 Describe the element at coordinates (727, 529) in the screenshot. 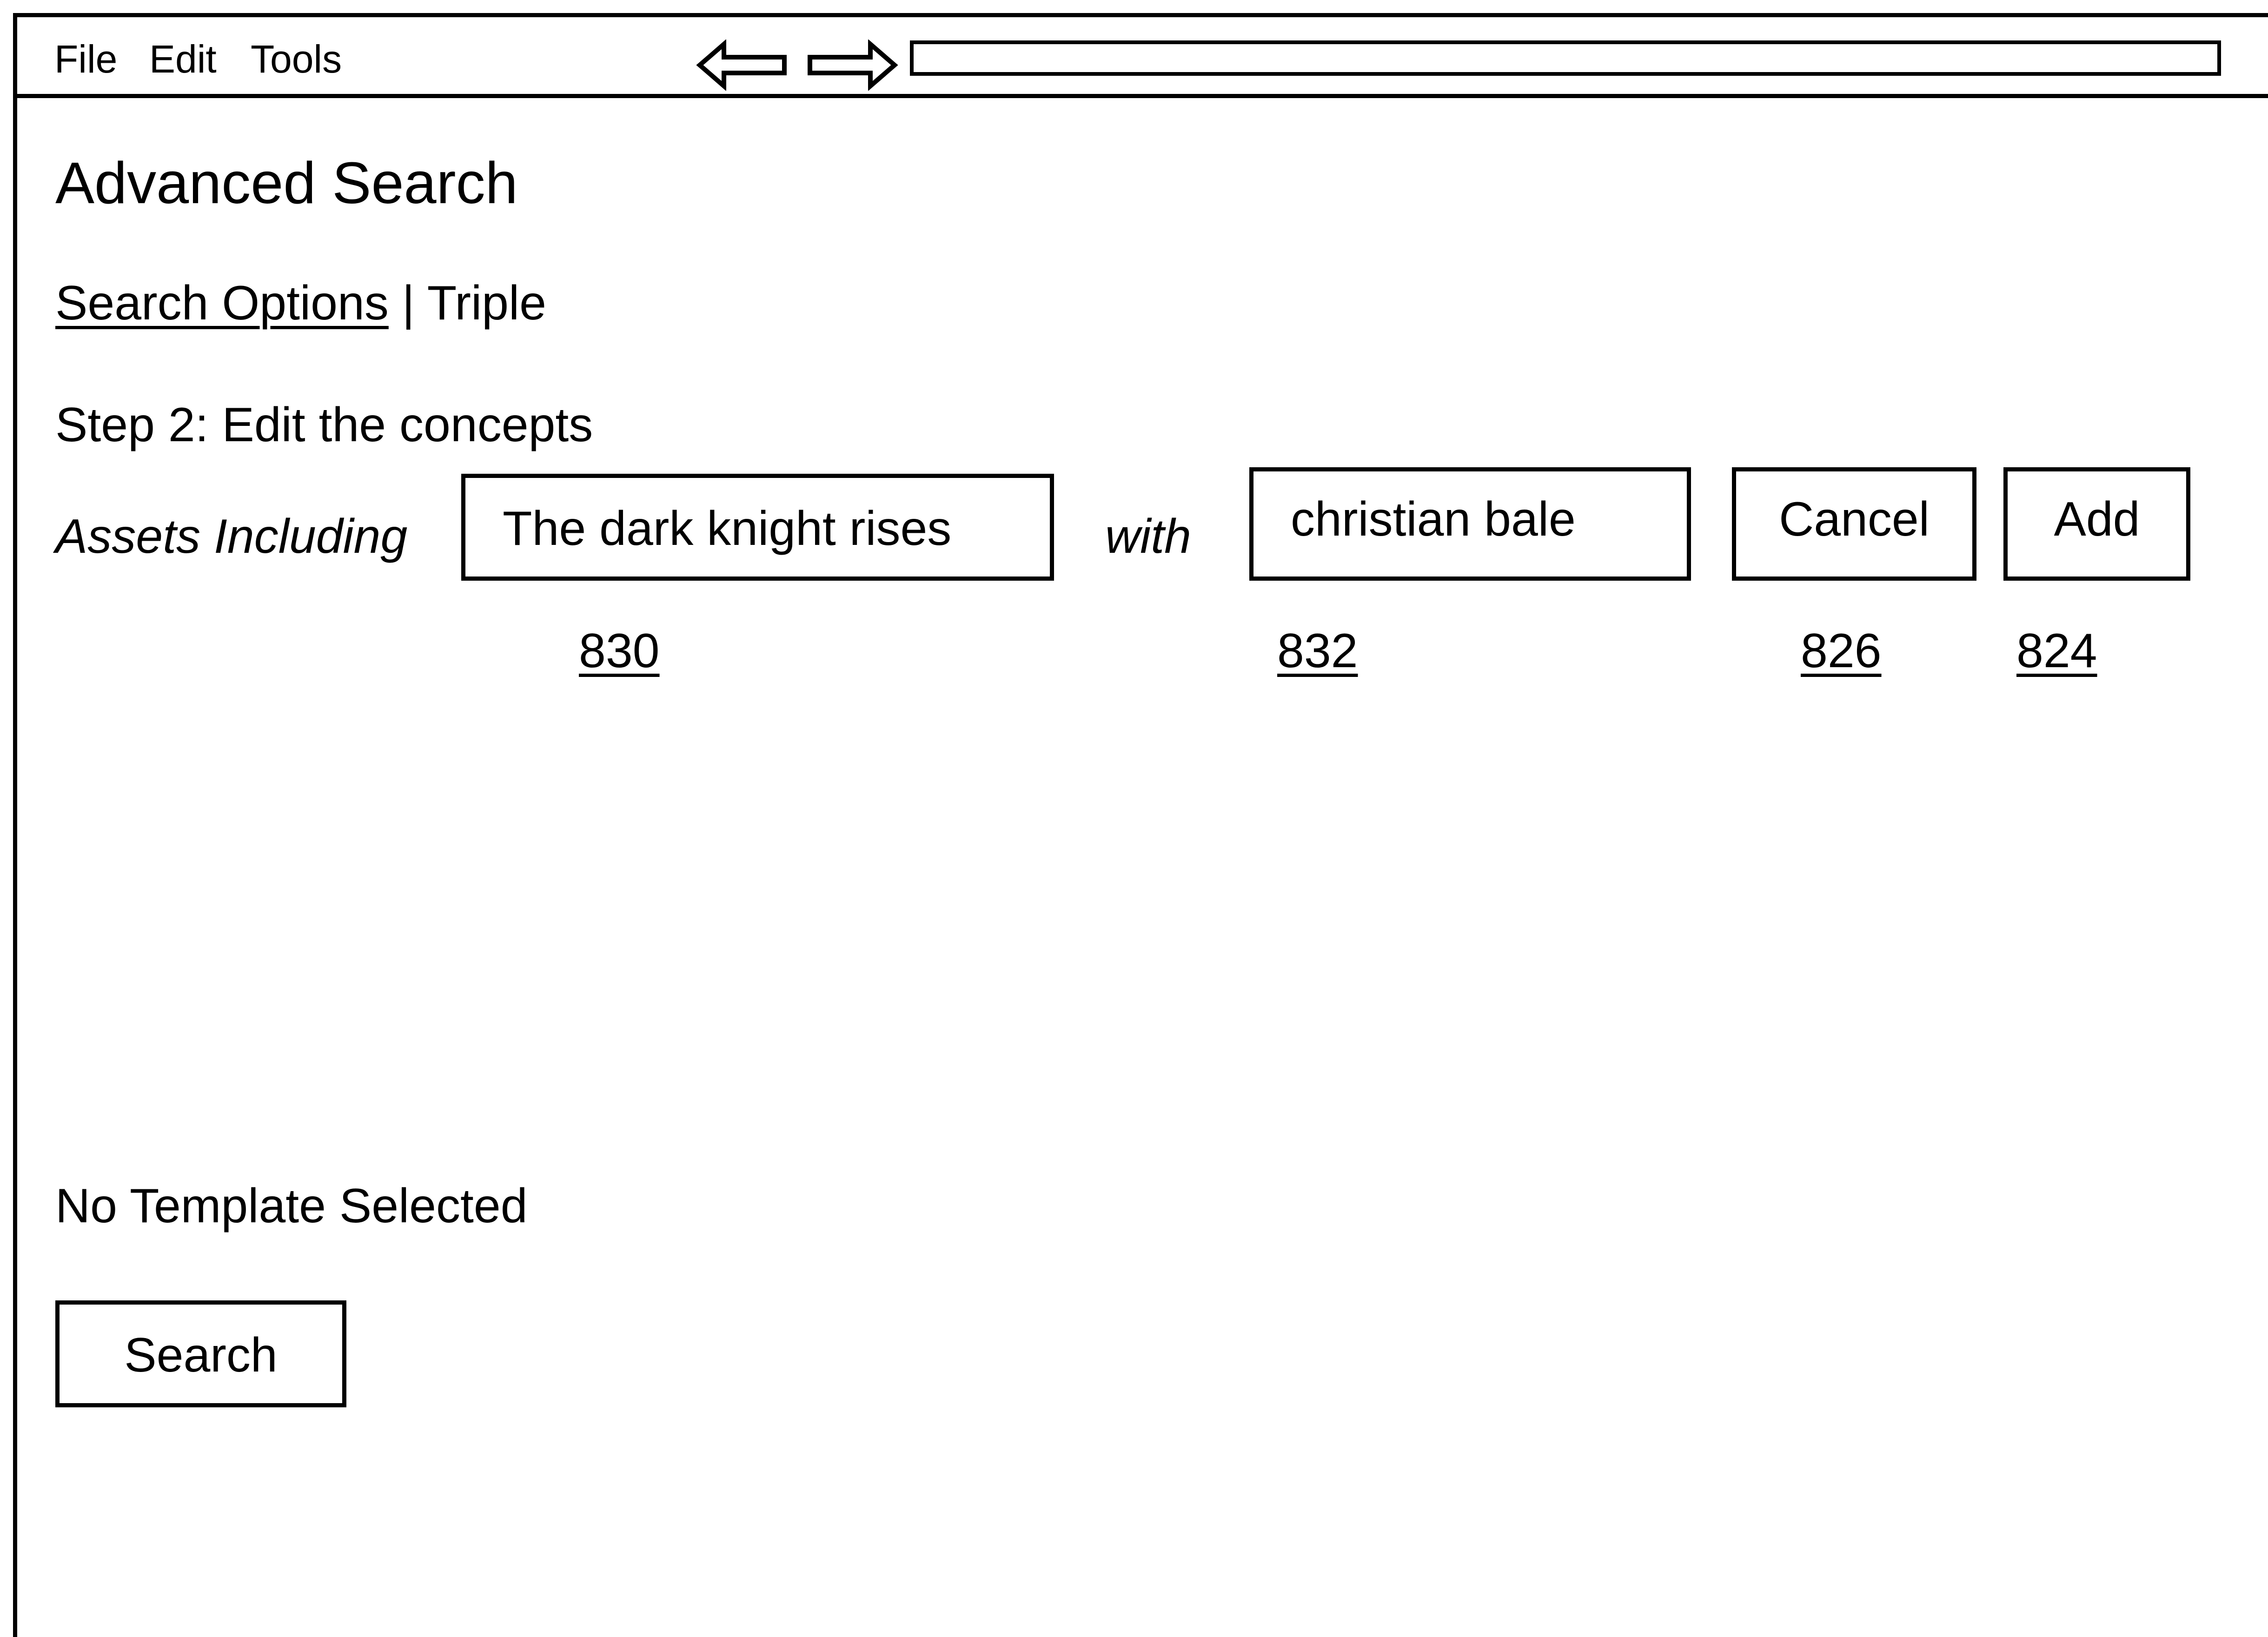

I see `subject-concept-value: The dark knight rises` at that location.